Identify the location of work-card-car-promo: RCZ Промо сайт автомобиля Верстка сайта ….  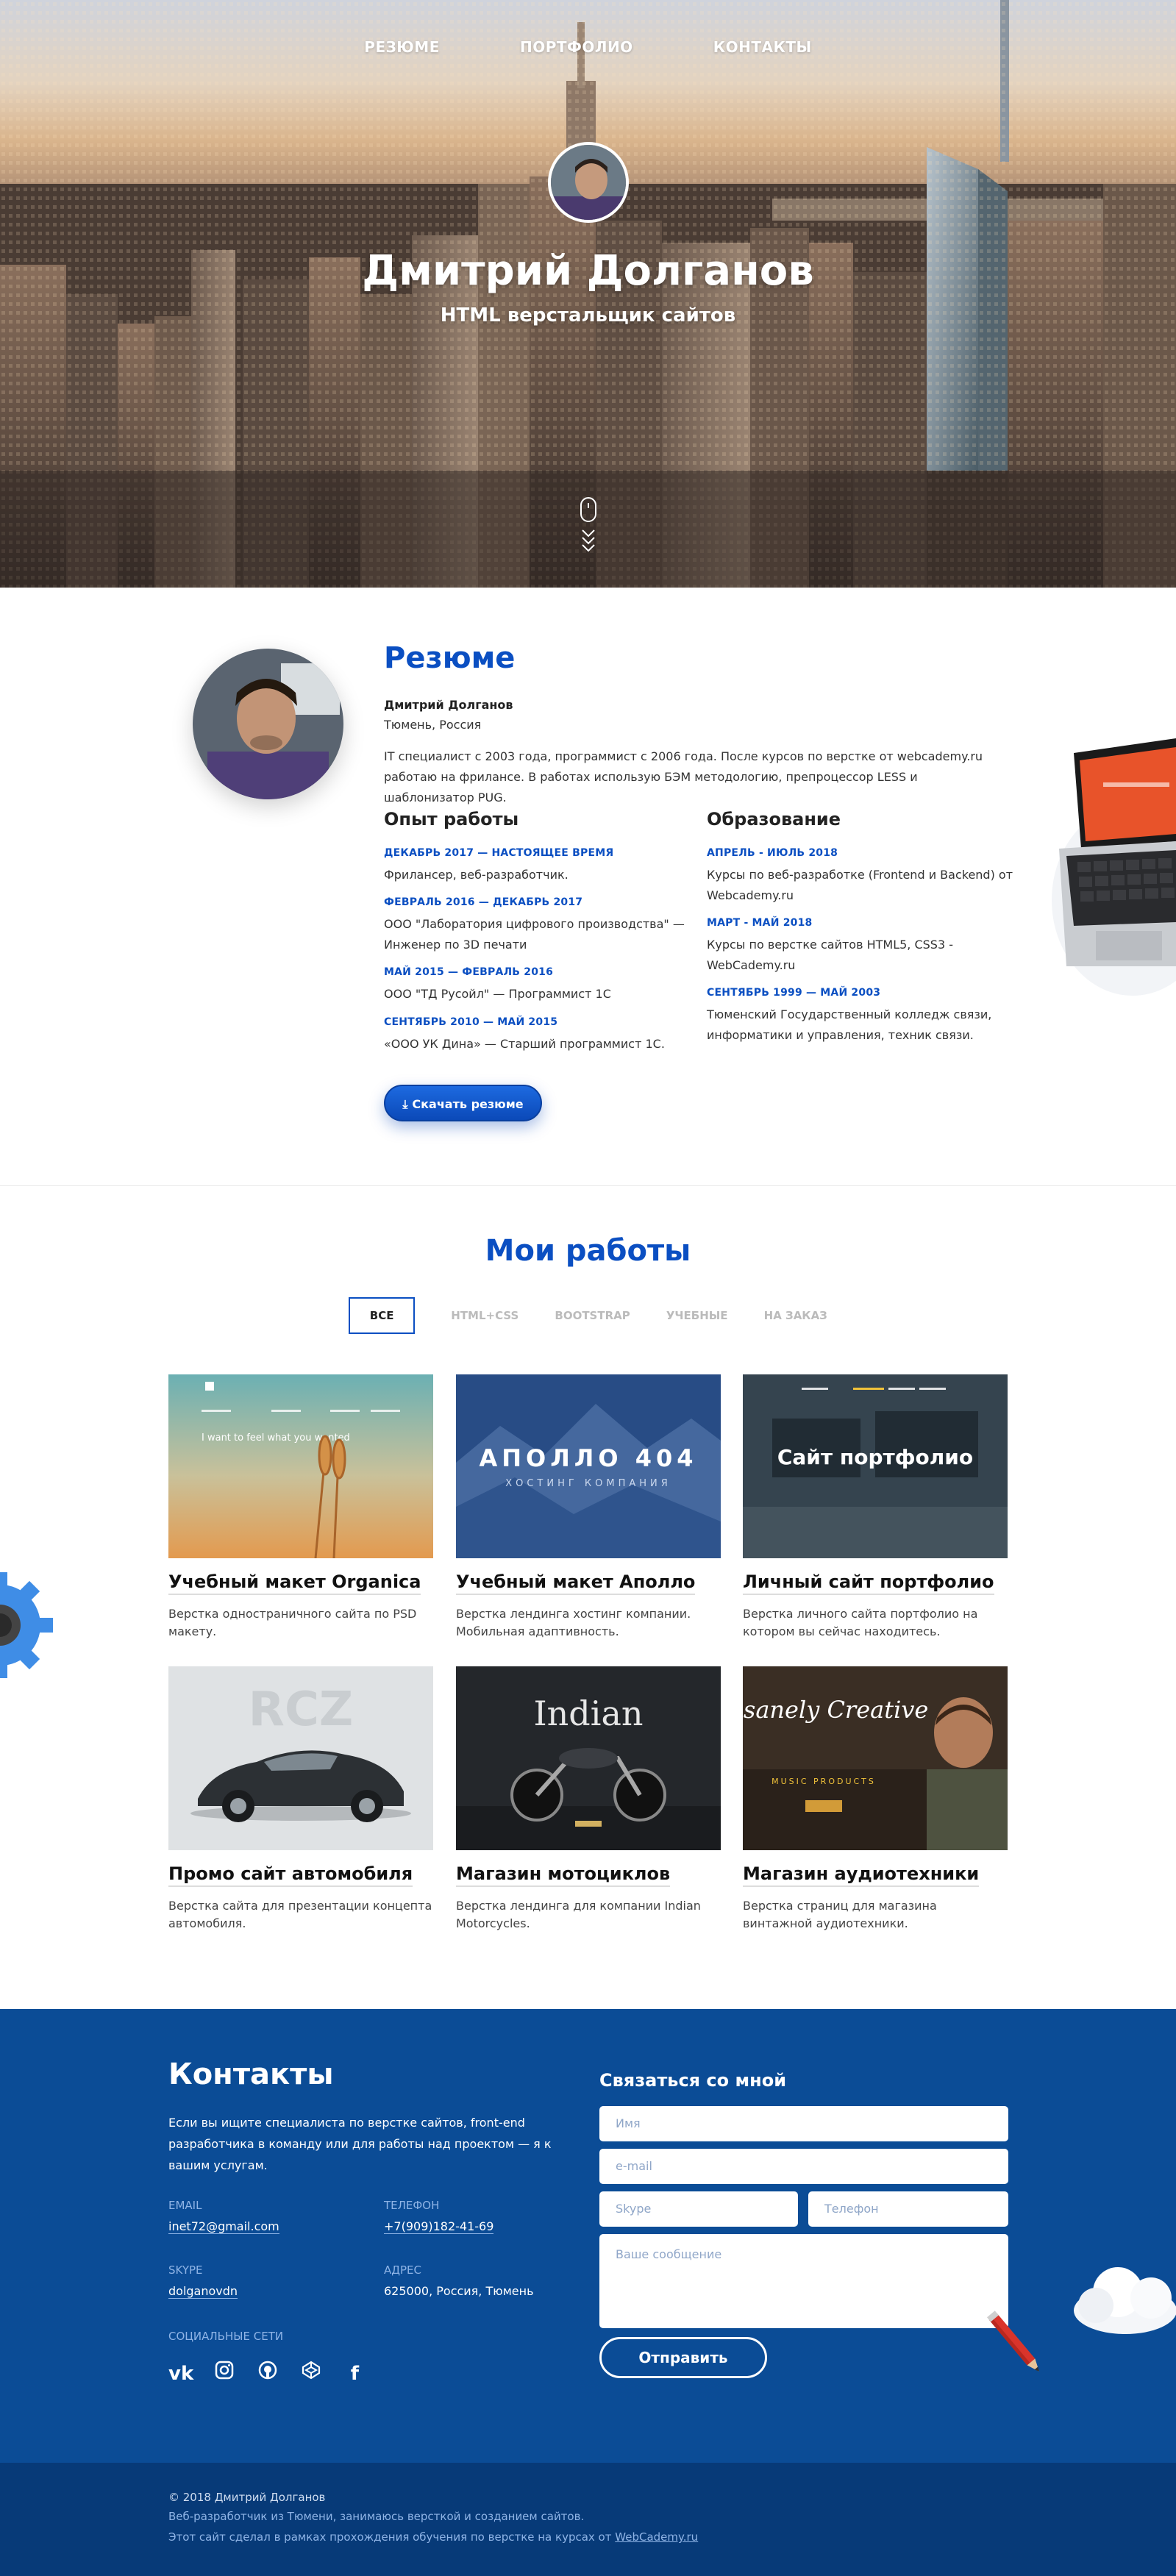
(300, 1799).